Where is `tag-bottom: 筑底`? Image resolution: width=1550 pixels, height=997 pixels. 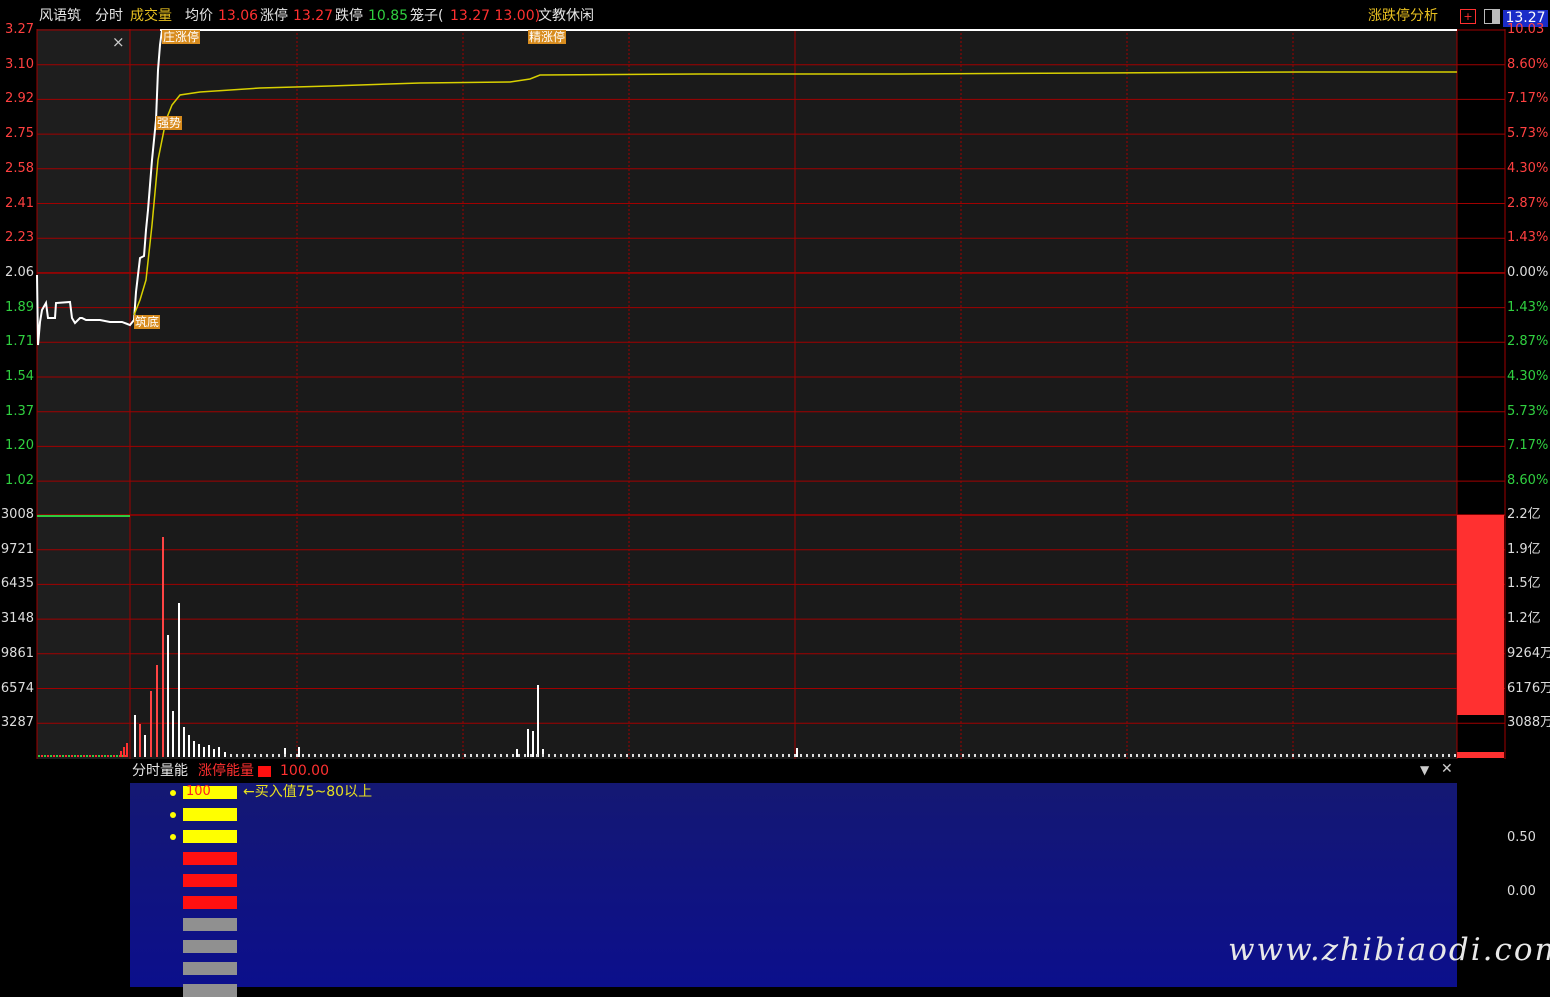
tag-bottom: 筑底 is located at coordinates (147, 322).